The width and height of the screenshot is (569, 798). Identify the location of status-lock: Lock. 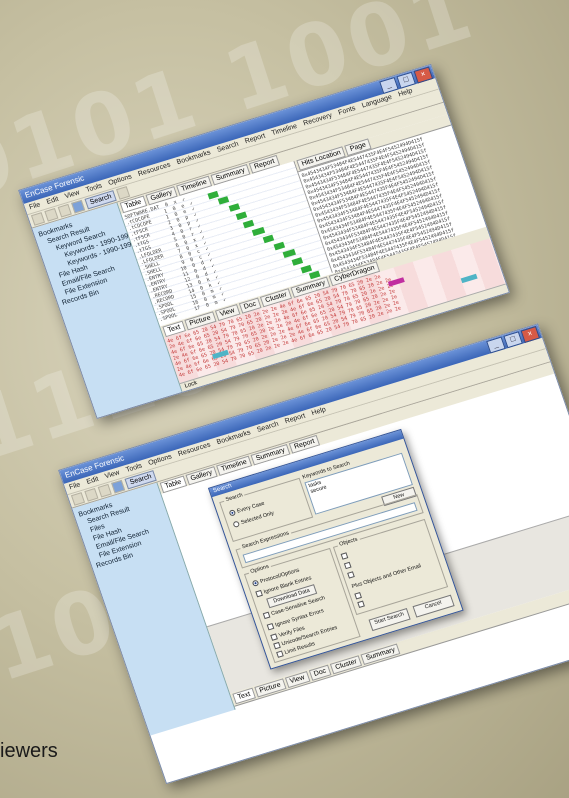
(191, 385).